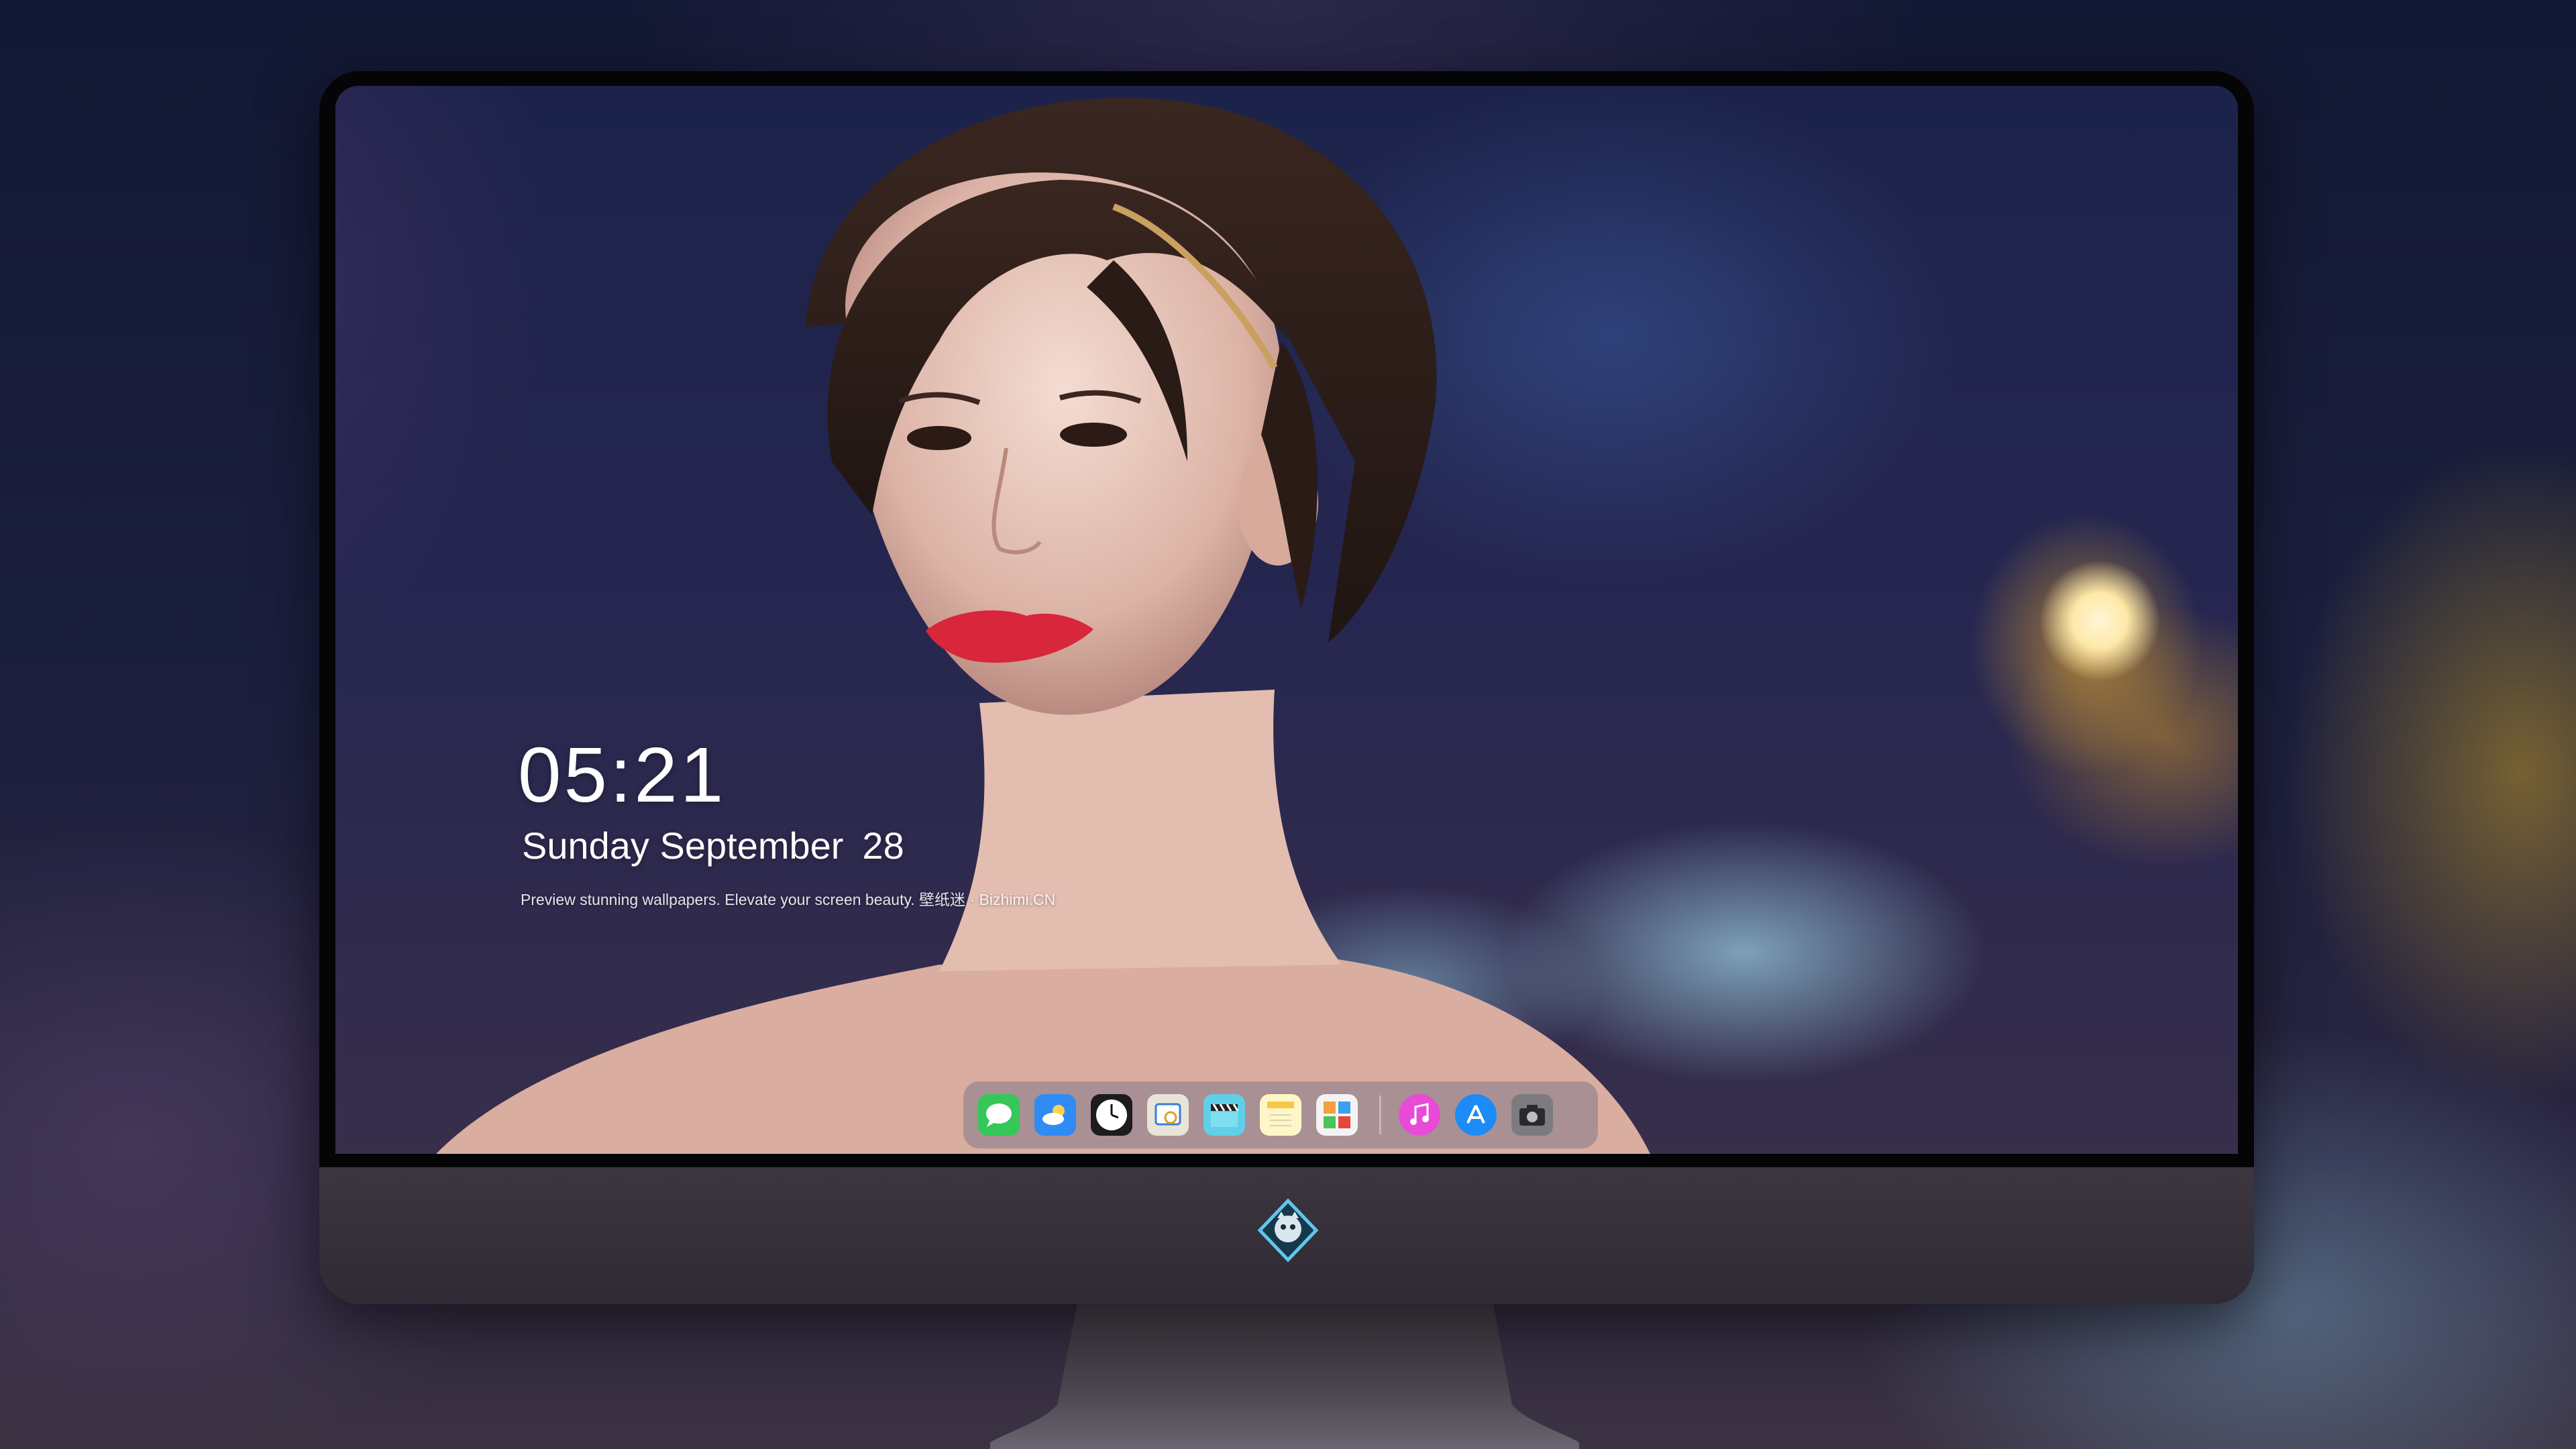 The image size is (2576, 1449). I want to click on dock-separator, so click(1380, 1114).